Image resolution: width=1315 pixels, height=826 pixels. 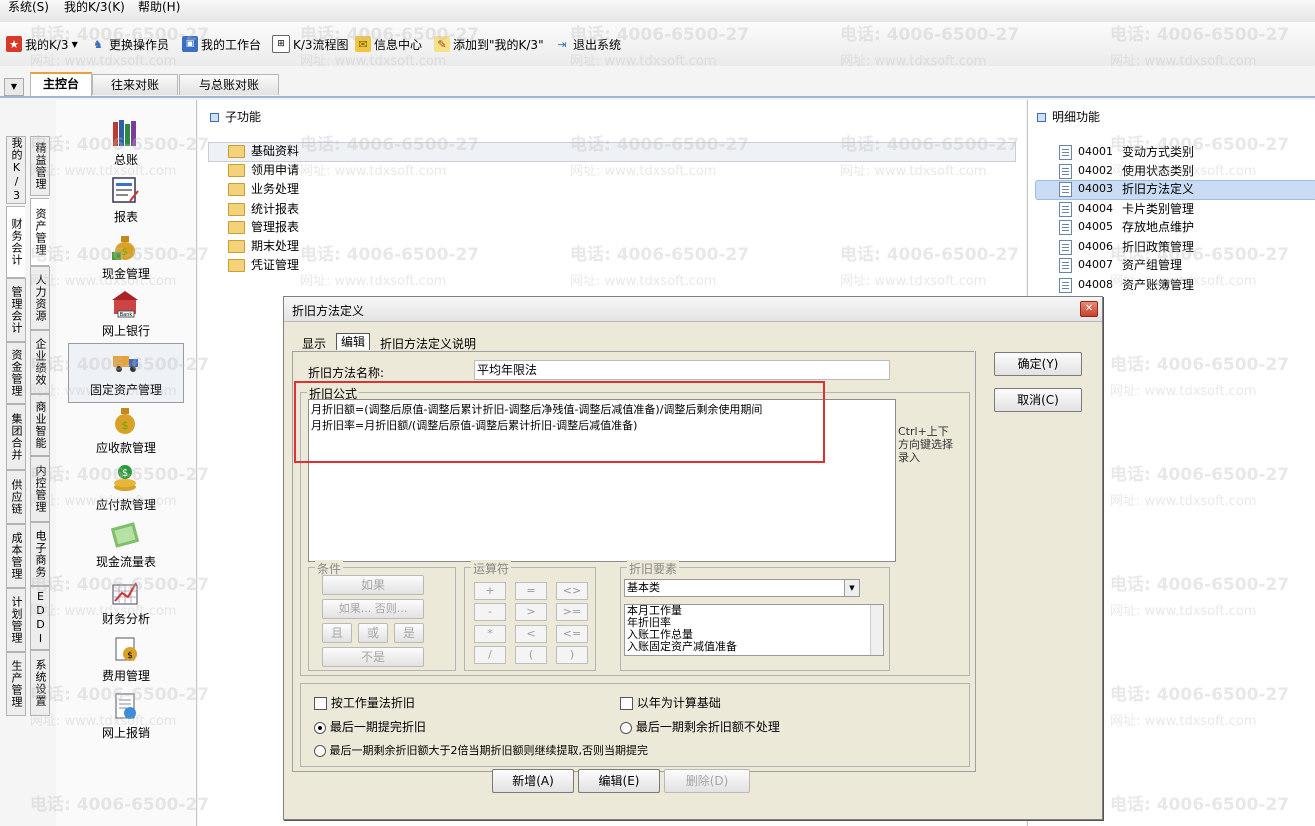 I want to click on sidebar-group-planning: 计划管理, so click(x=16, y=620).